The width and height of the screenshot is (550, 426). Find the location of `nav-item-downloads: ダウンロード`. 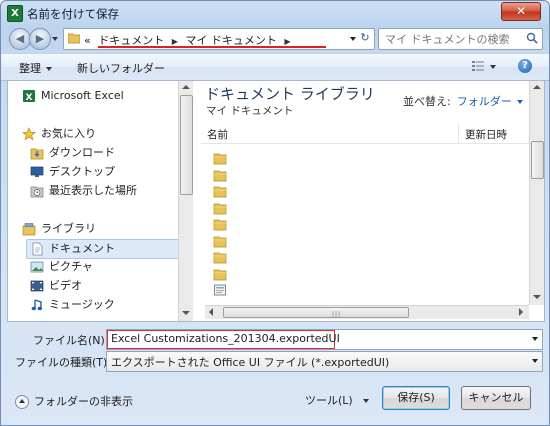

nav-item-downloads: ダウンロード is located at coordinates (72, 153).